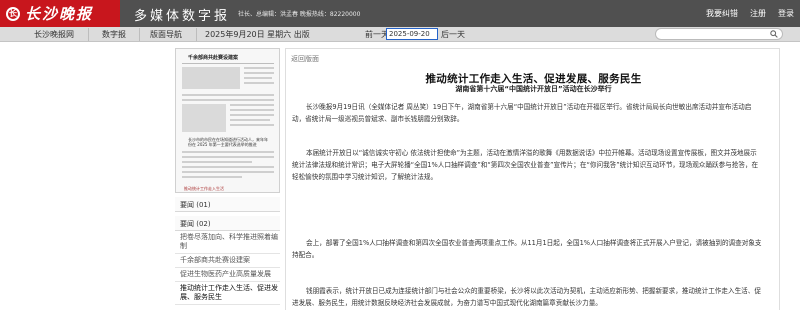 This screenshot has height=310, width=800. What do you see at coordinates (774, 34) in the screenshot?
I see `search-icon` at bounding box center [774, 34].